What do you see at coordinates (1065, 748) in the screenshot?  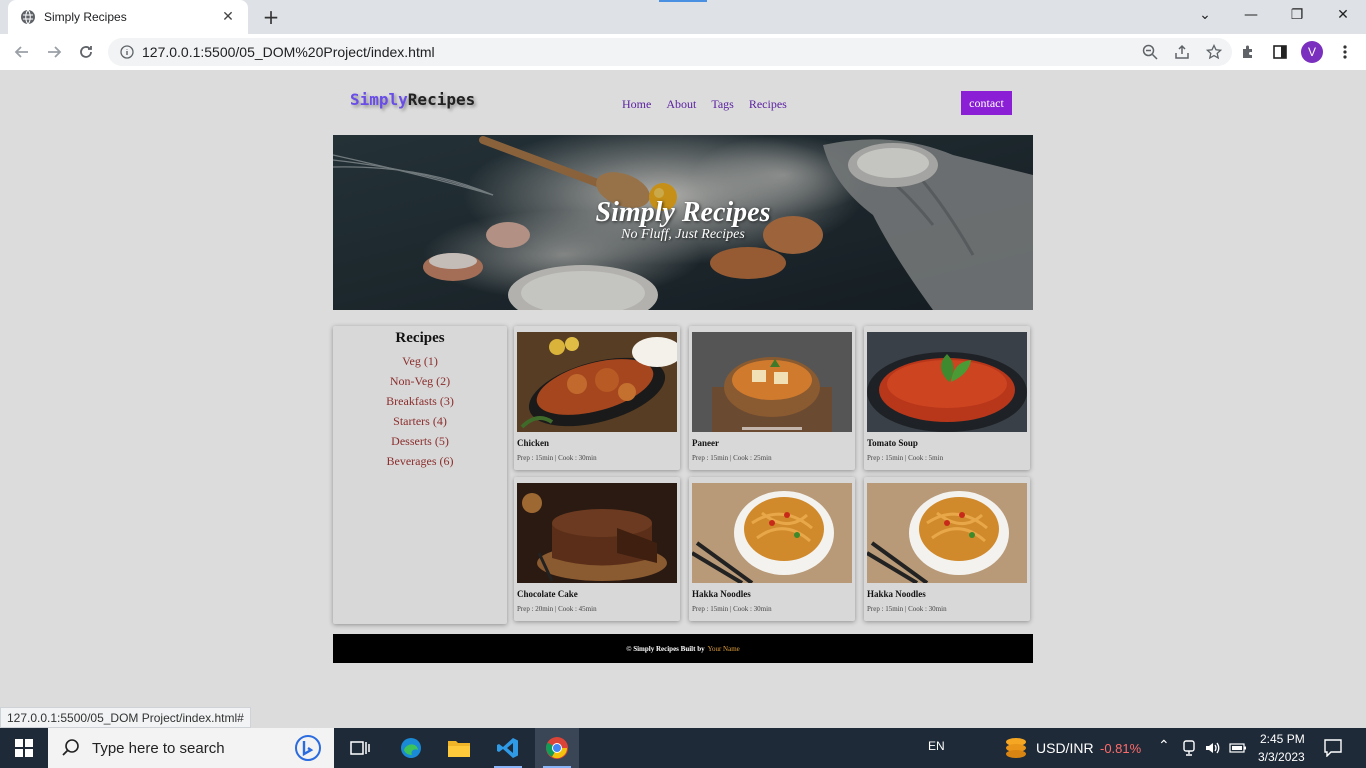 I see `ticker-name: USD/INR` at bounding box center [1065, 748].